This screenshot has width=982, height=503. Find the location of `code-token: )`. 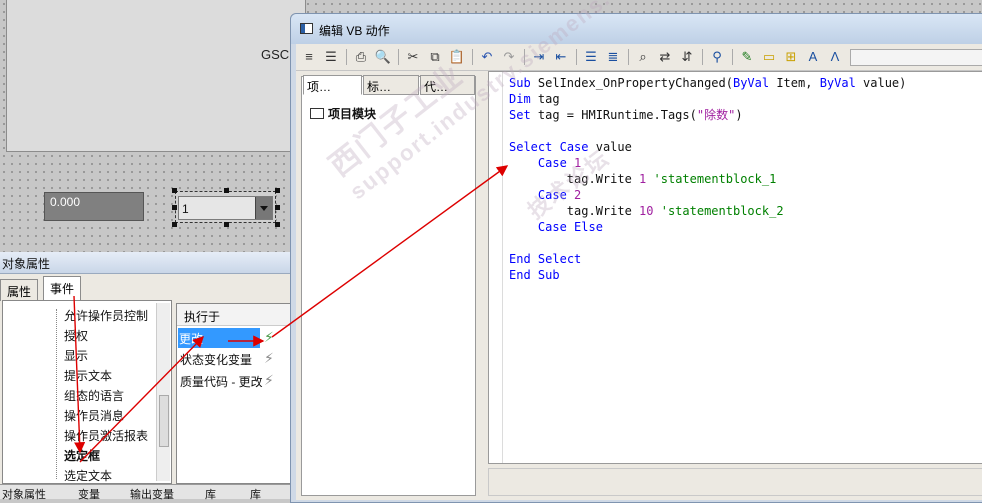

code-token: ) is located at coordinates (739, 115).